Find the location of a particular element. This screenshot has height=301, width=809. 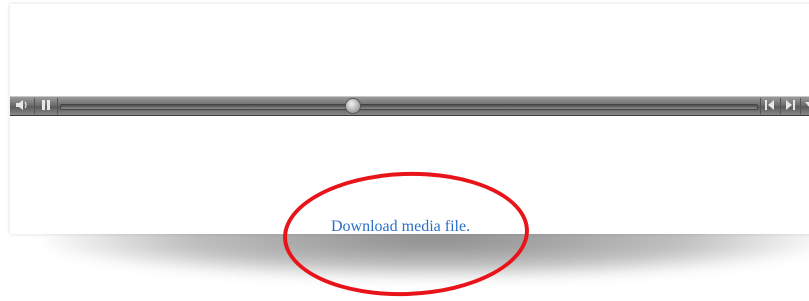

skip-back-icon is located at coordinates (769, 106).